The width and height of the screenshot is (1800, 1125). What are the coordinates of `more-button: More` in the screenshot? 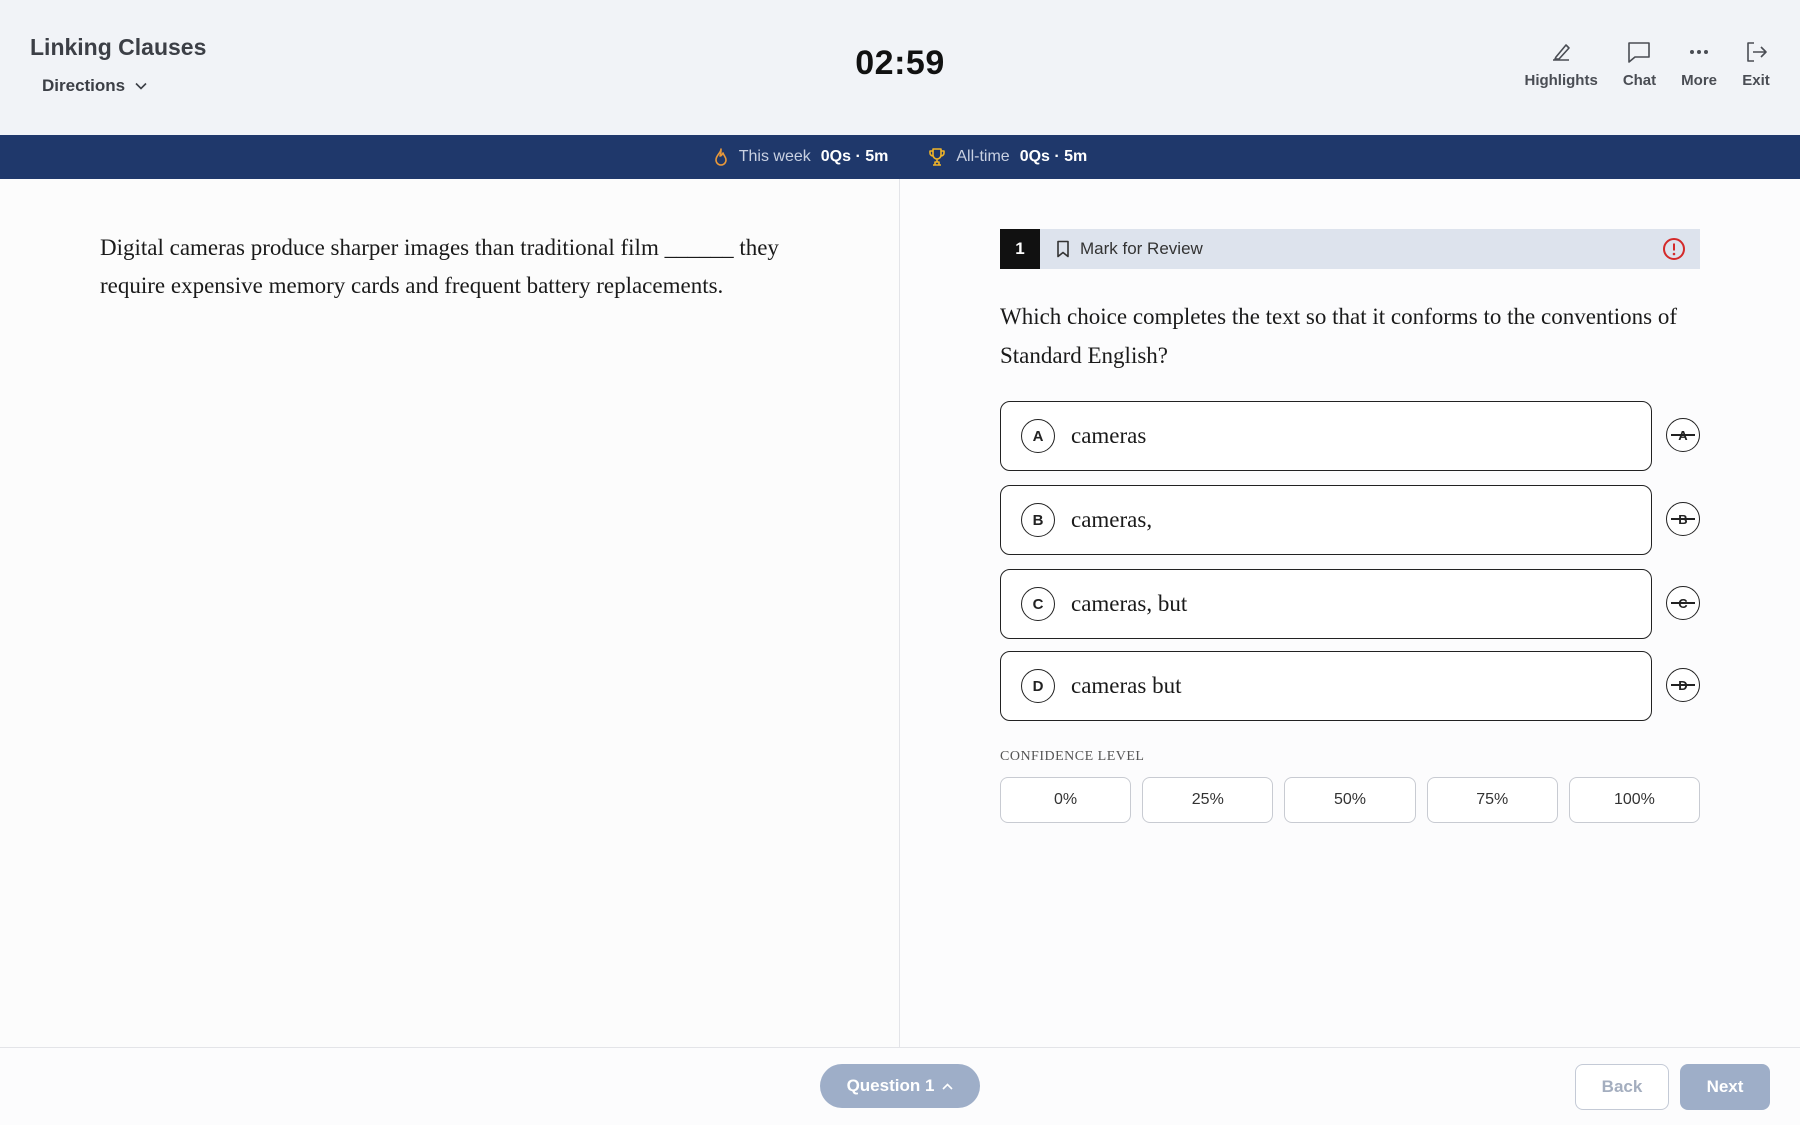 It's located at (1699, 63).